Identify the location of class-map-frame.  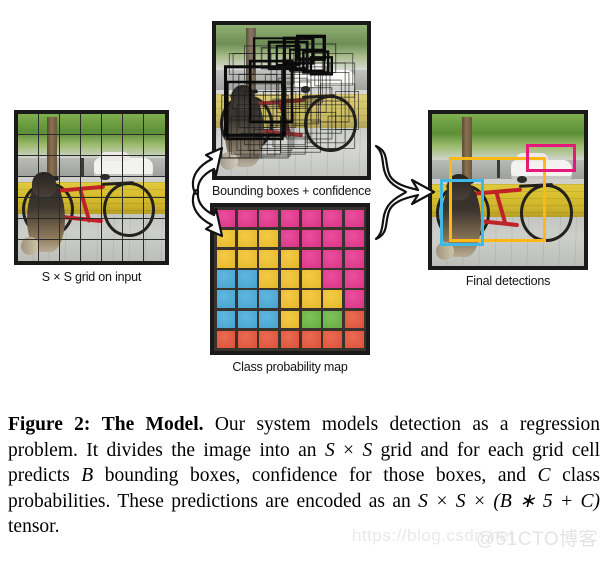
(290, 279).